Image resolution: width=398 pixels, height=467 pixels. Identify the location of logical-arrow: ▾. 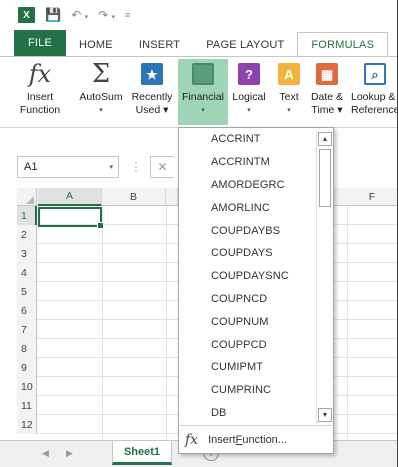
(249, 110).